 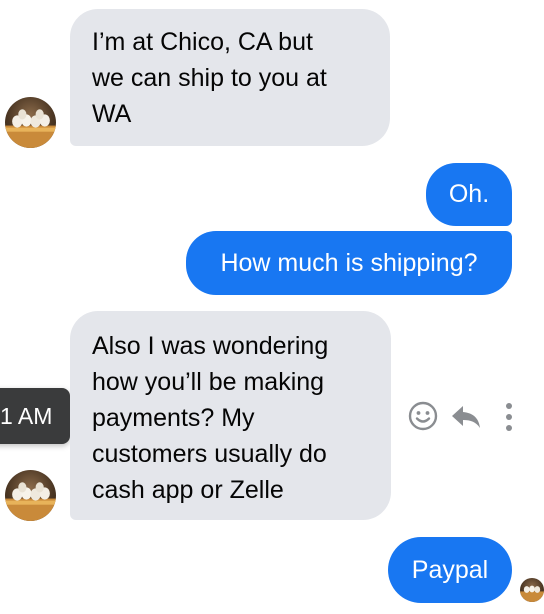 I want to click on message-bubble-outgoing: Oh., so click(x=469, y=194).